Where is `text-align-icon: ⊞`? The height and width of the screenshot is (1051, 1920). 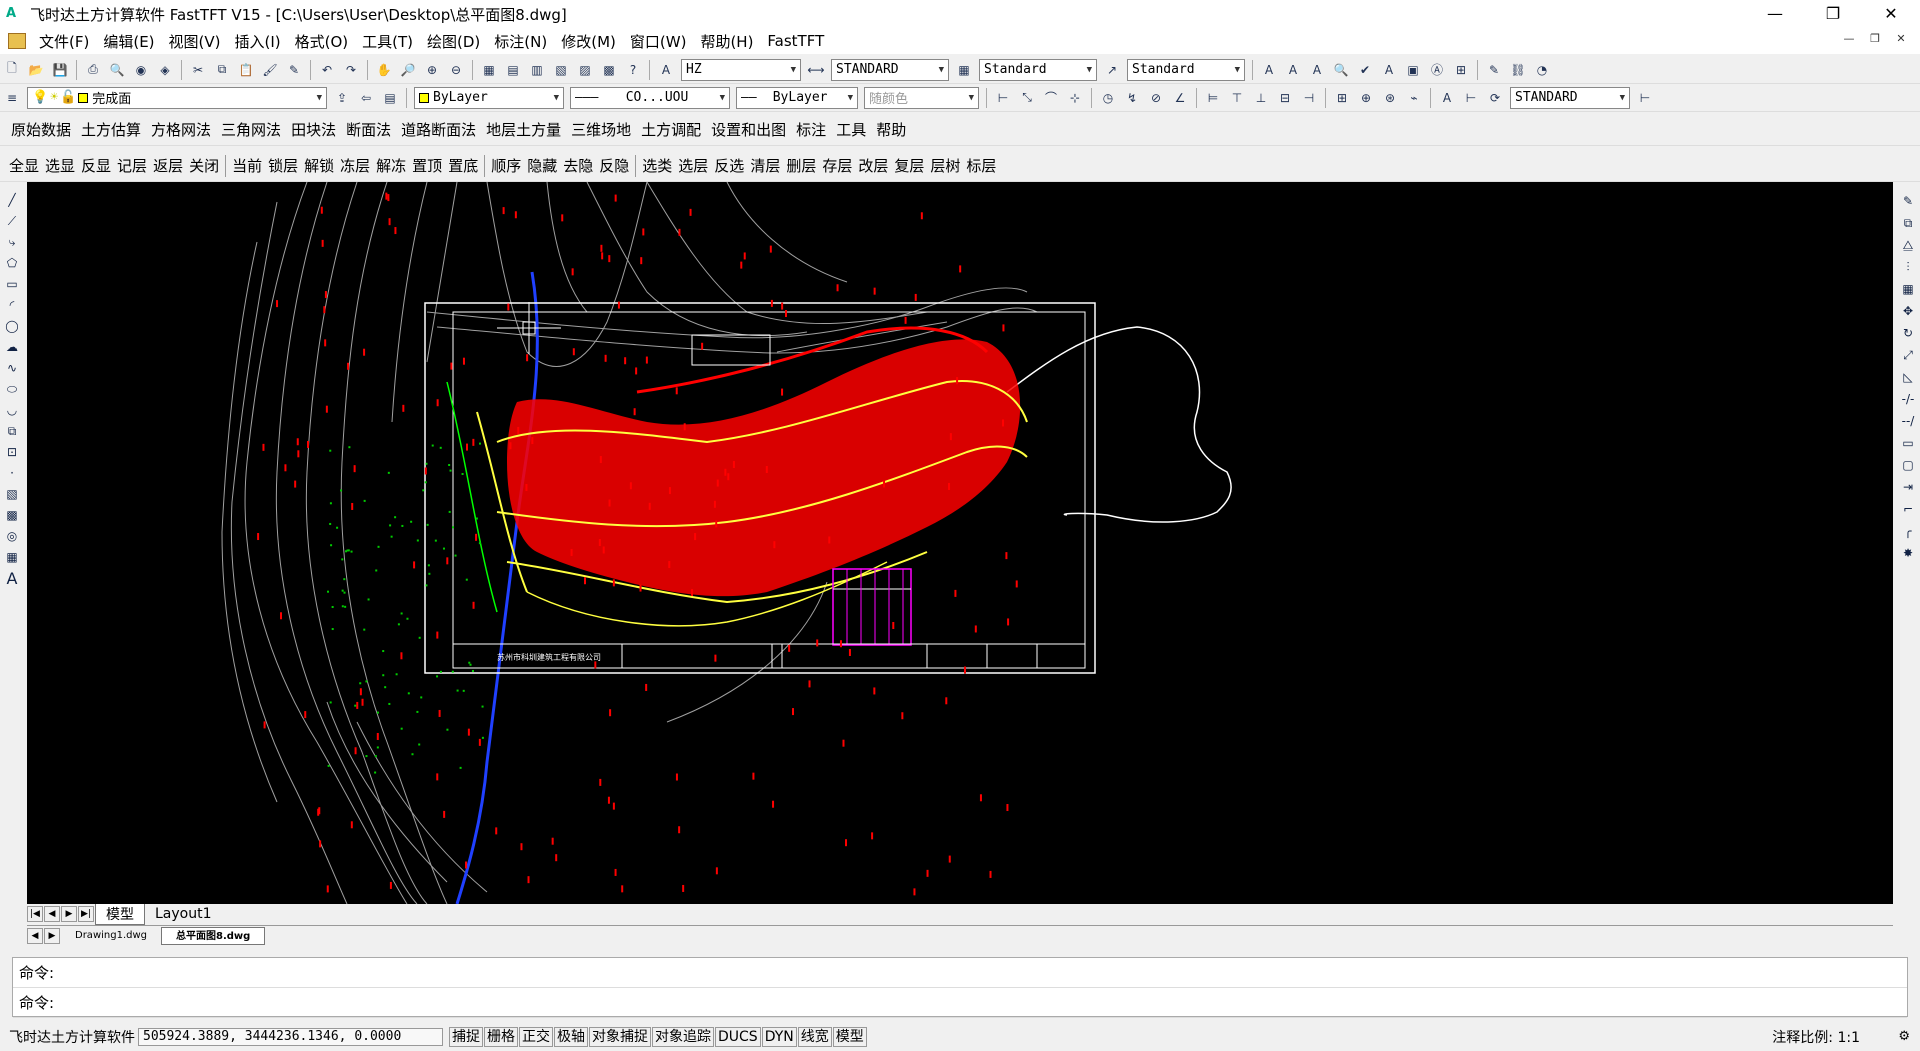 text-align-icon: ⊞ is located at coordinates (1461, 70).